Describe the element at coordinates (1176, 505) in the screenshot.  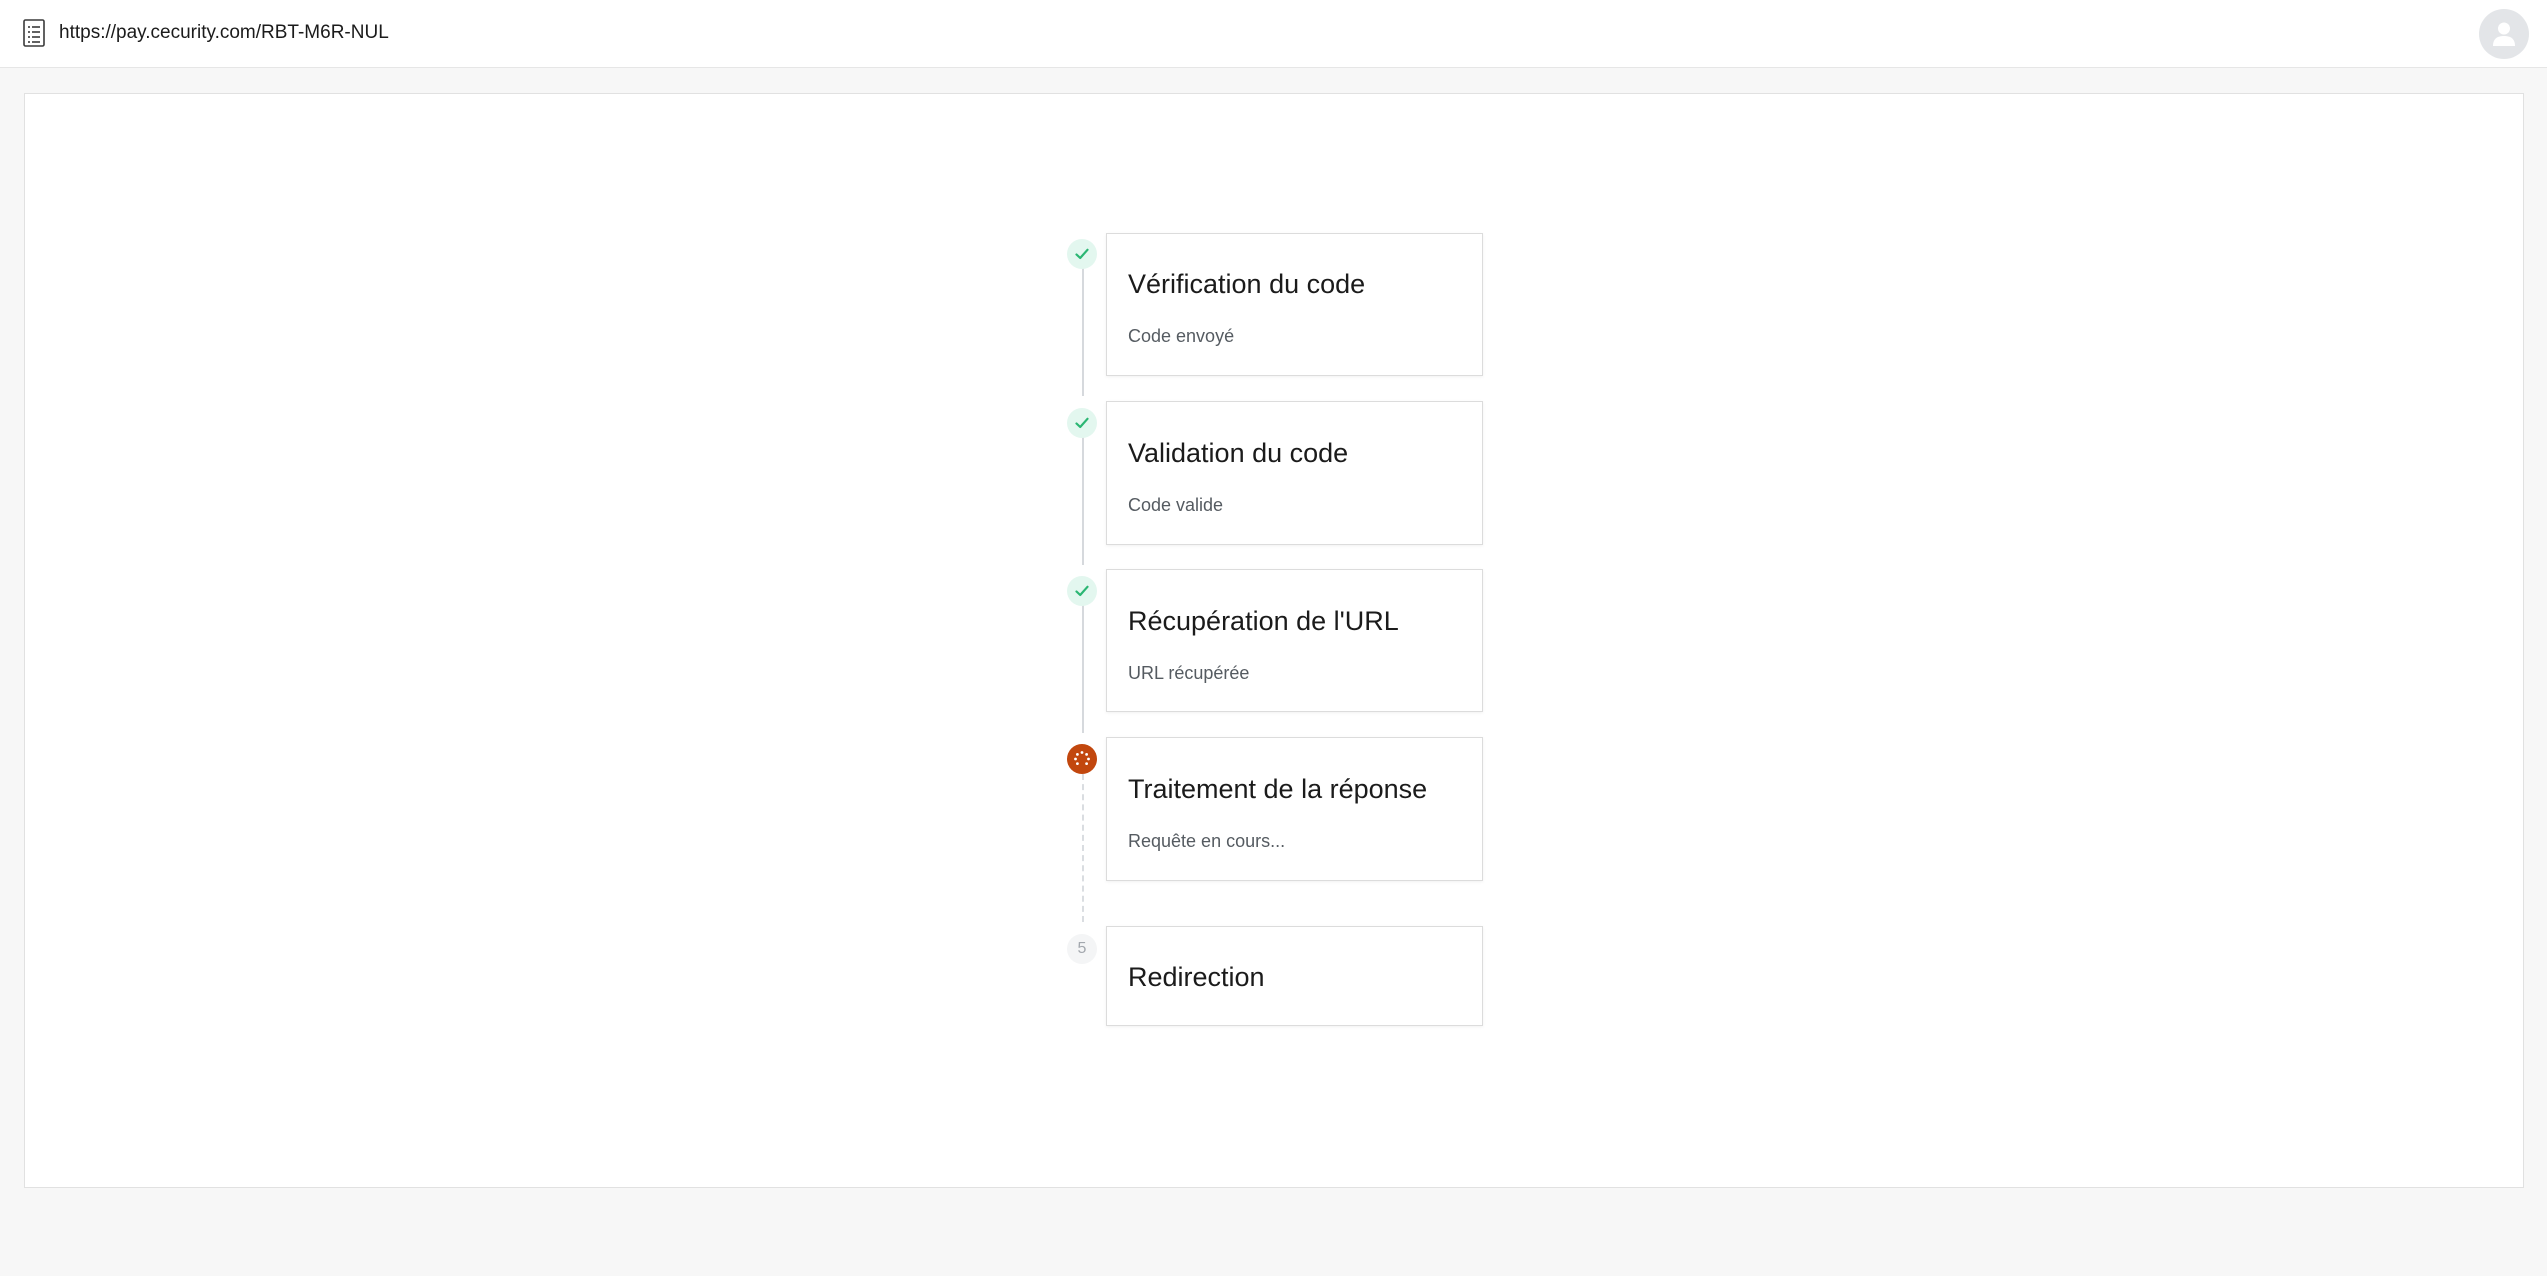
I see `step-subtitle: Code valide` at that location.